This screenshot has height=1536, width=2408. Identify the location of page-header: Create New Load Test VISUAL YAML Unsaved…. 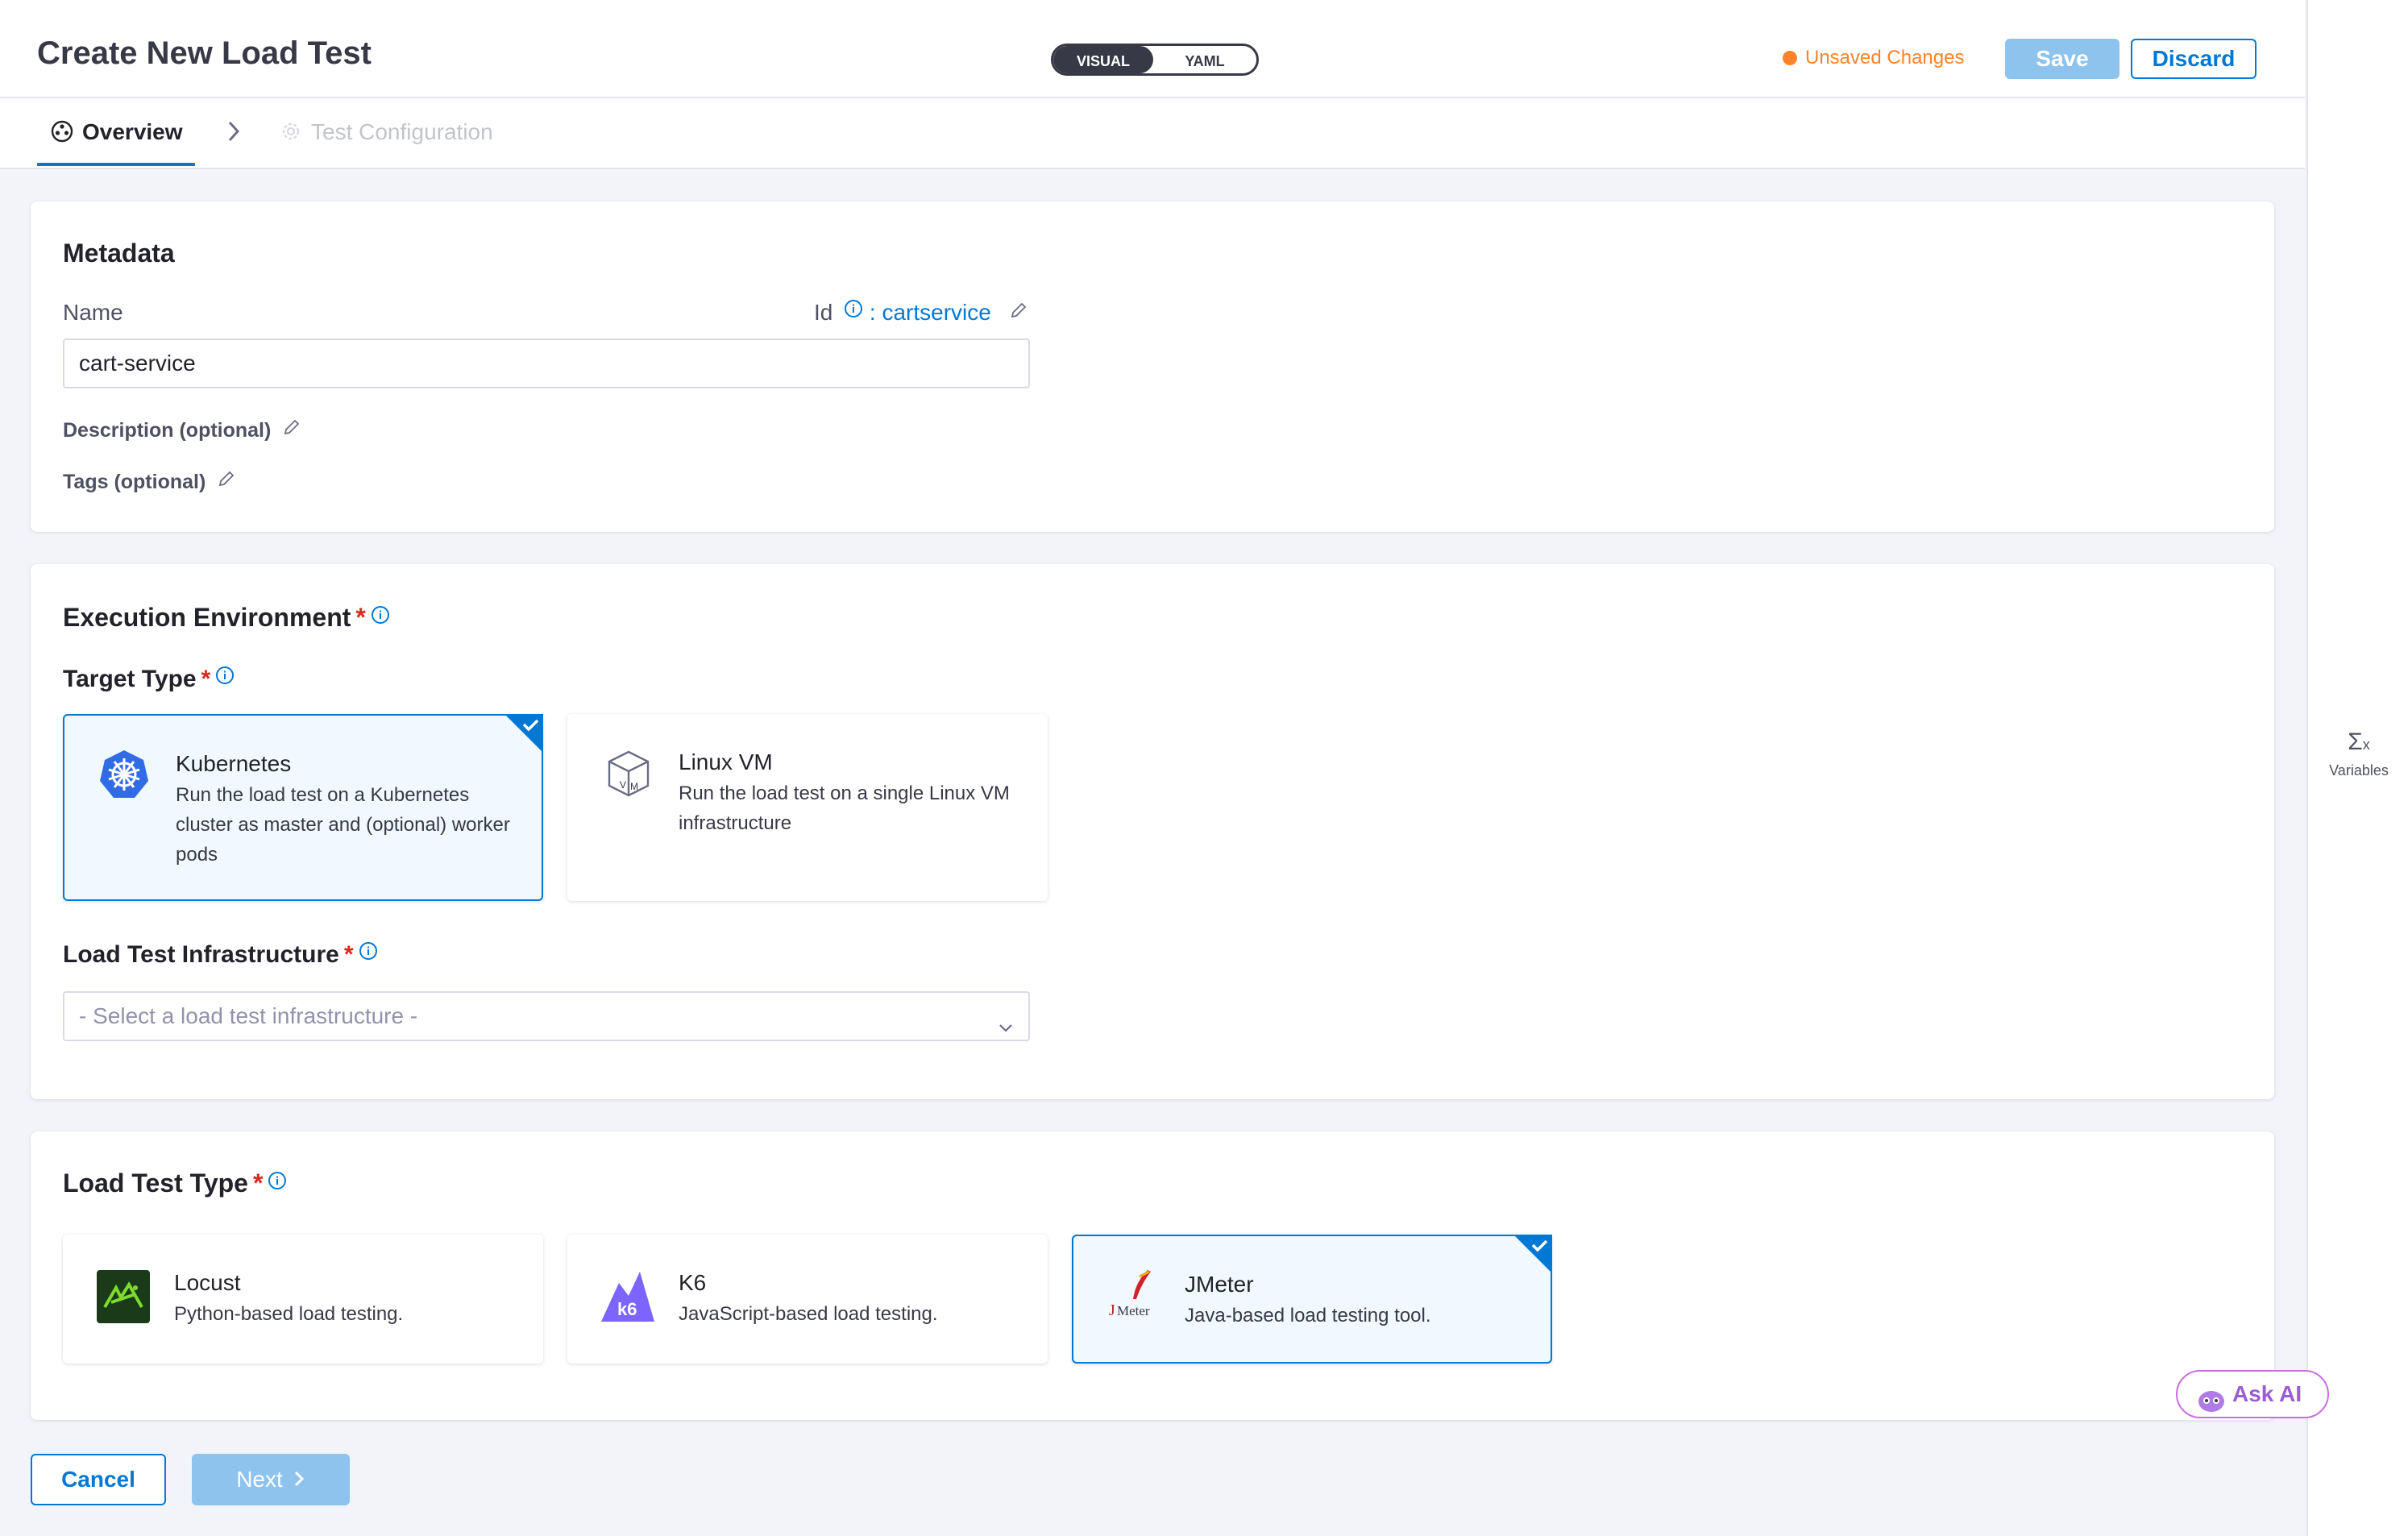
(1153, 49).